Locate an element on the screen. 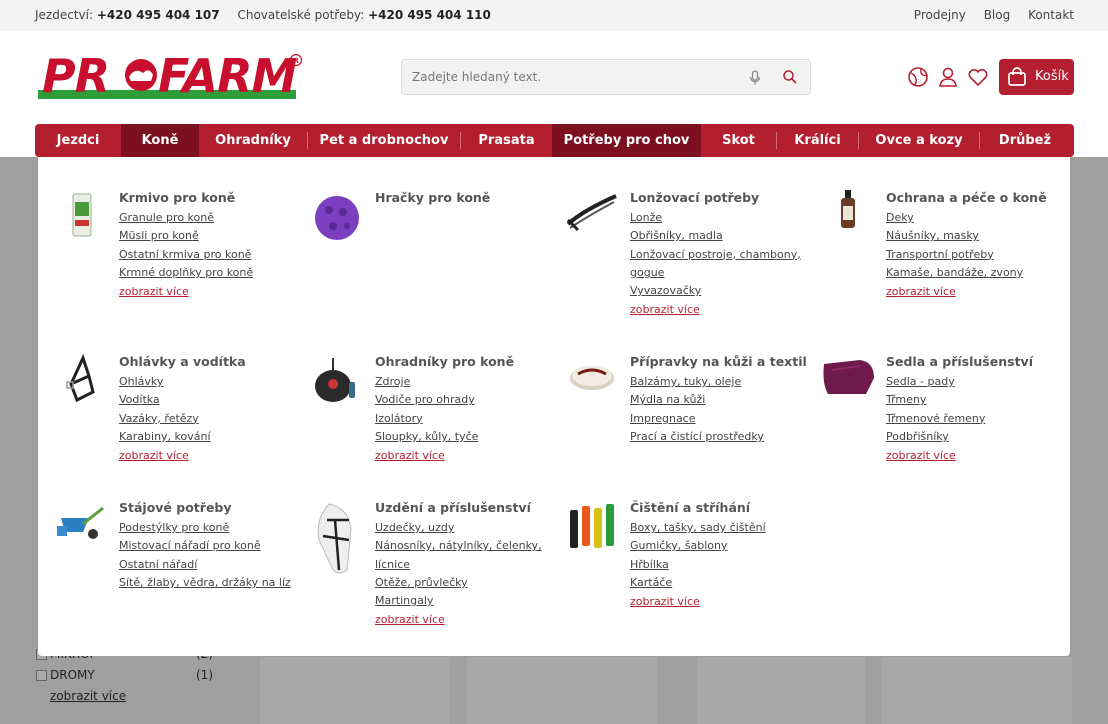 Image resolution: width=1108 pixels, height=724 pixels. category-title: Čištění a stříhání is located at coordinates (750, 507).